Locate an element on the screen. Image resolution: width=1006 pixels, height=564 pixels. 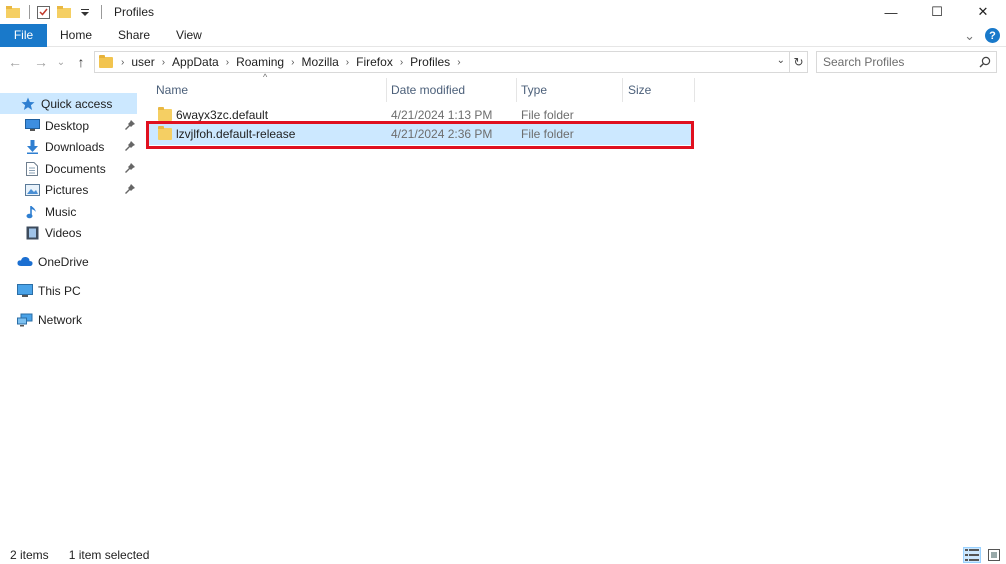
sidebar-item-label: This PC is located at coordinates (59, 290).